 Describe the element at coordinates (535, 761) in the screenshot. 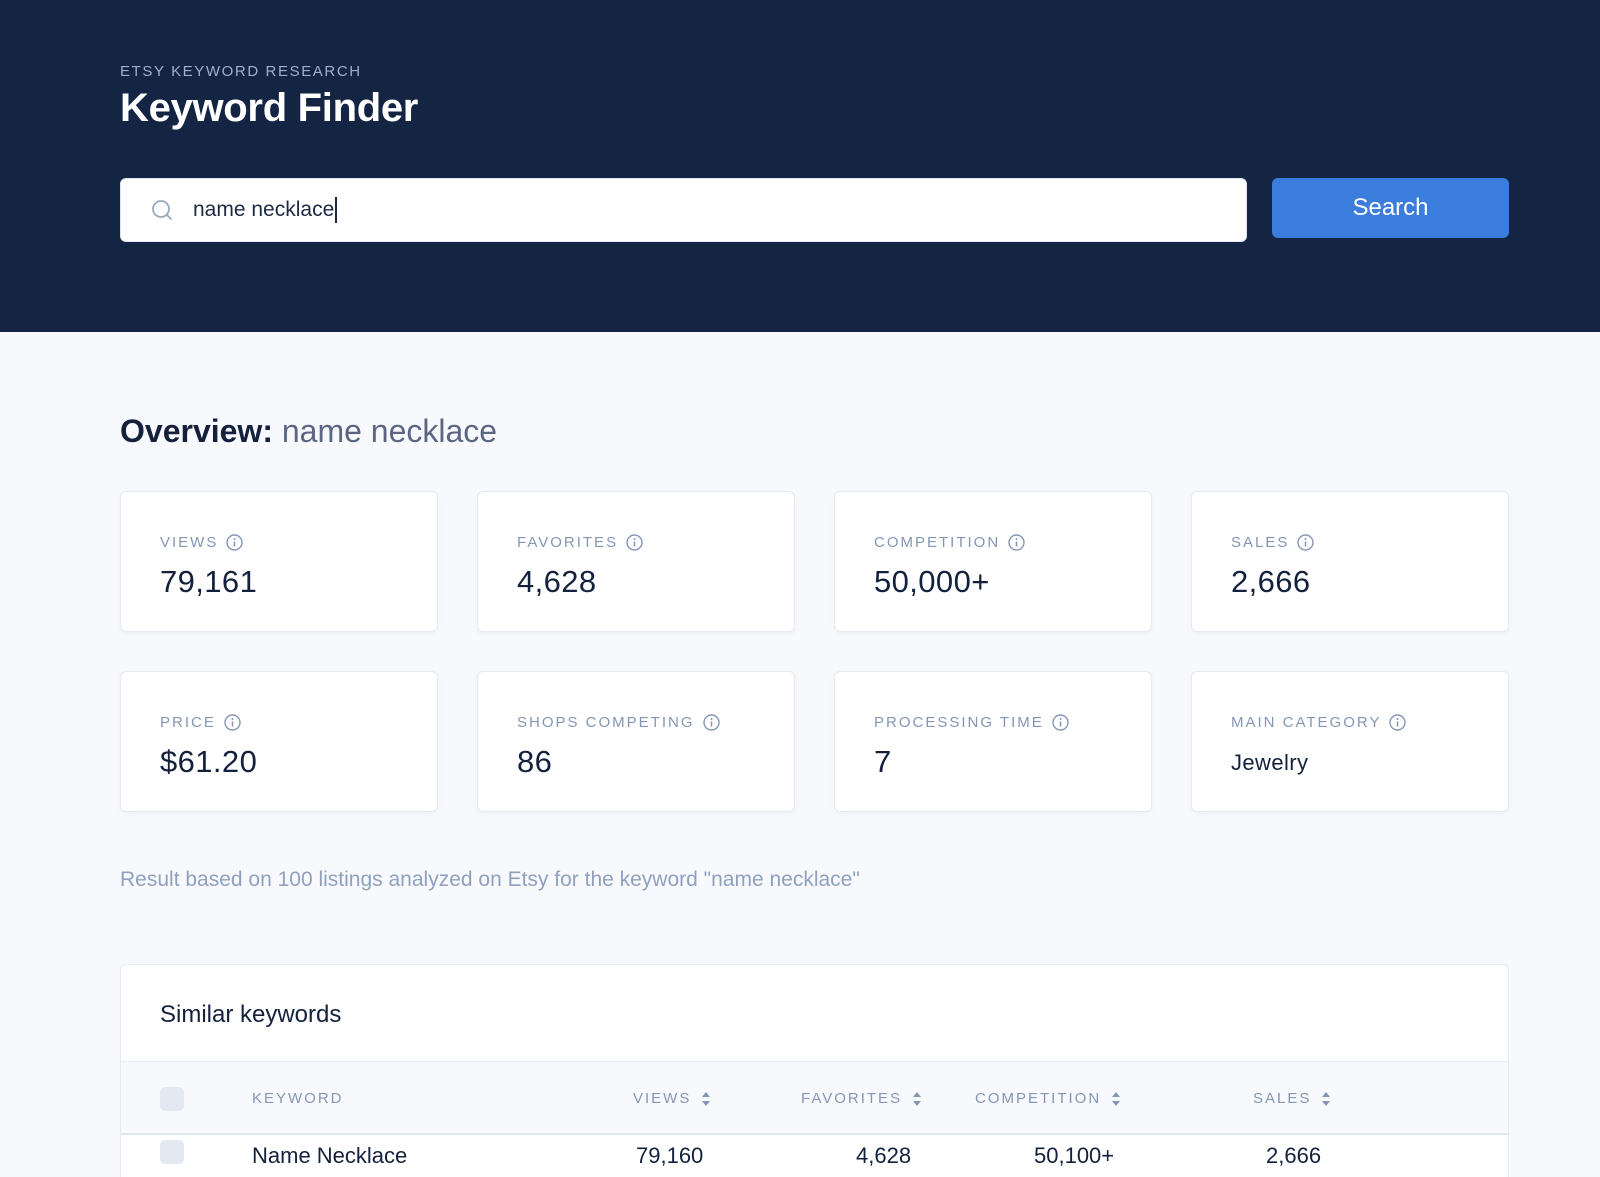

I see `stat-value-shops-competing: 86` at that location.